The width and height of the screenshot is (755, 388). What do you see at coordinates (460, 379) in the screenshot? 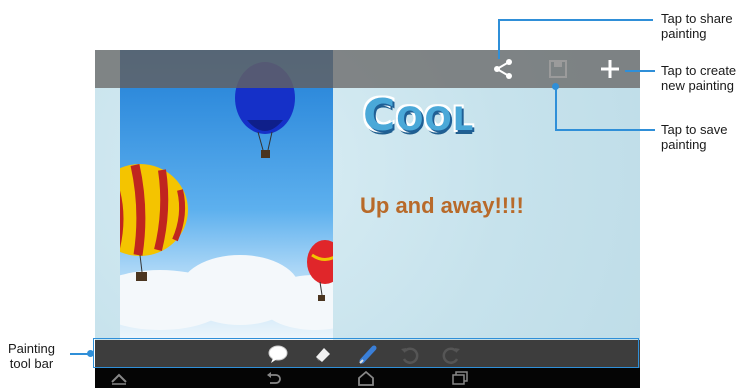
I see `recent-apps-icon` at bounding box center [460, 379].